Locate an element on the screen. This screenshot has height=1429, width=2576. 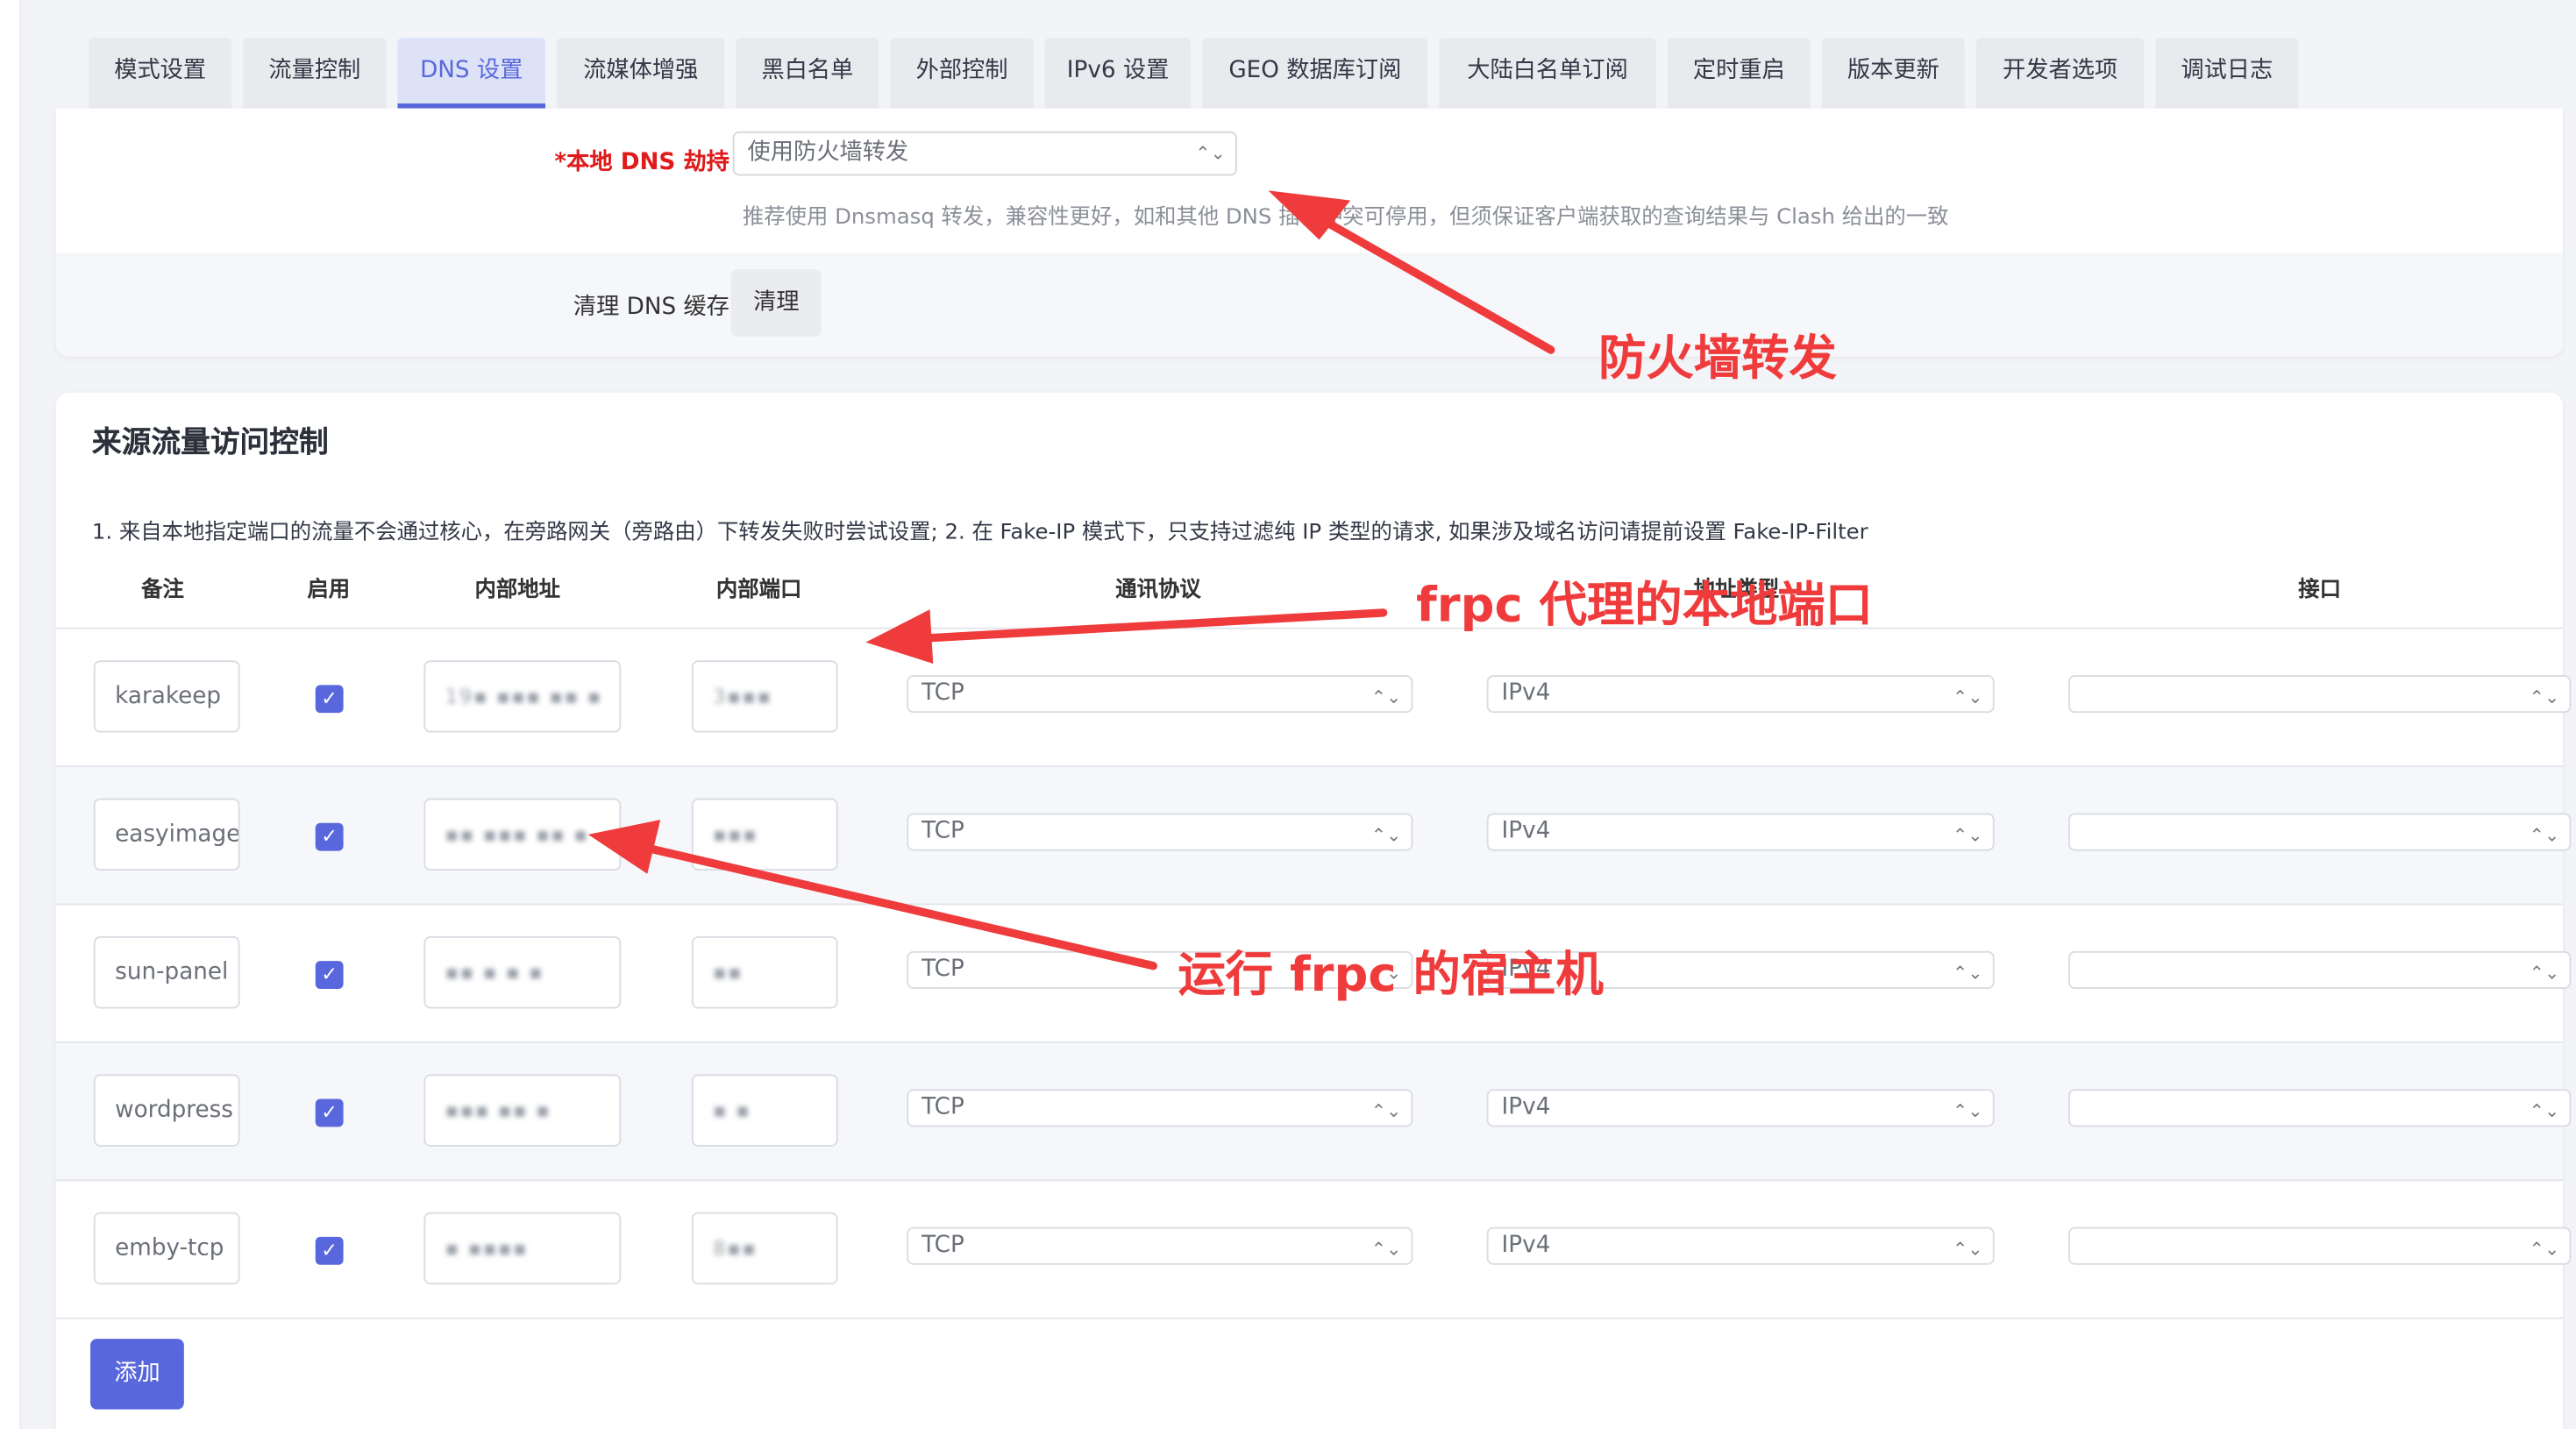
tab-china-whitelist: 大陆白名单订阅 is located at coordinates (1547, 74).